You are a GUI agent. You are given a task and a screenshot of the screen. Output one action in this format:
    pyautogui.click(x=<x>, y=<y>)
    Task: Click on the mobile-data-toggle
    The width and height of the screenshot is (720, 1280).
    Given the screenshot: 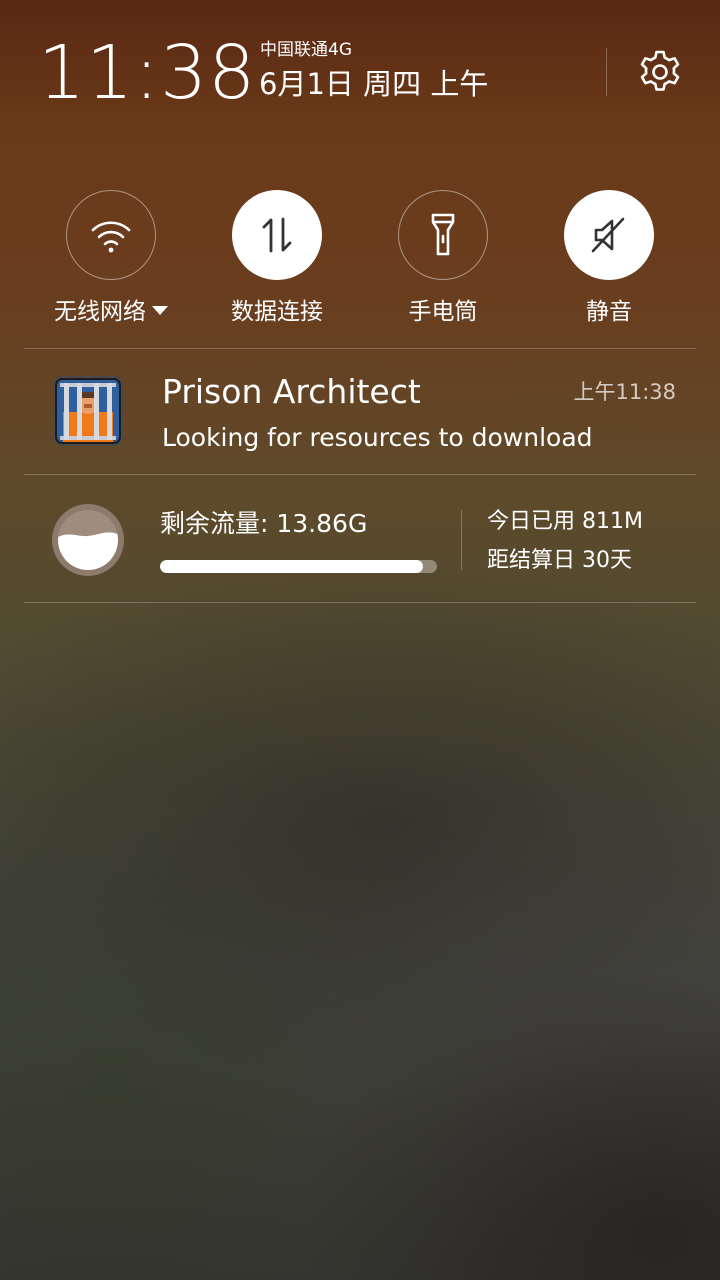 What is the action you would take?
    pyautogui.click(x=277, y=235)
    